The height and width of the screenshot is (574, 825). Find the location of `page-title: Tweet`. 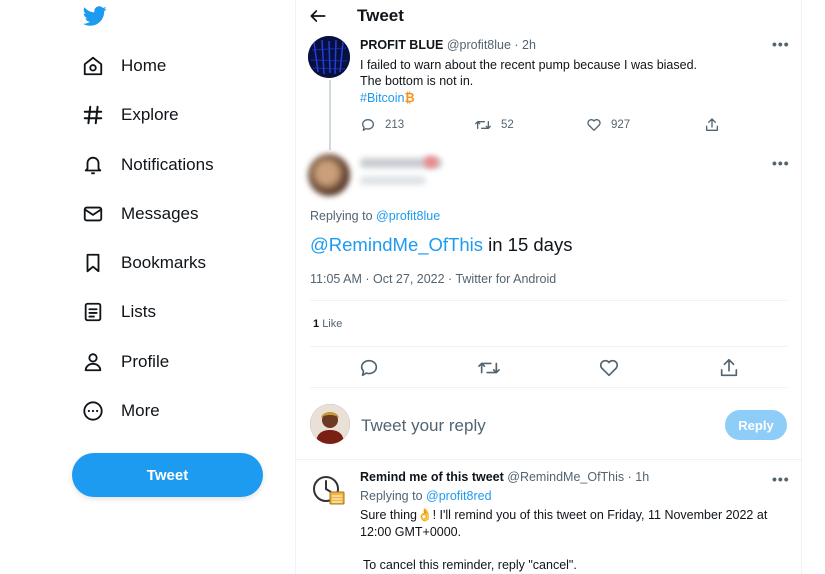

page-title: Tweet is located at coordinates (380, 15).